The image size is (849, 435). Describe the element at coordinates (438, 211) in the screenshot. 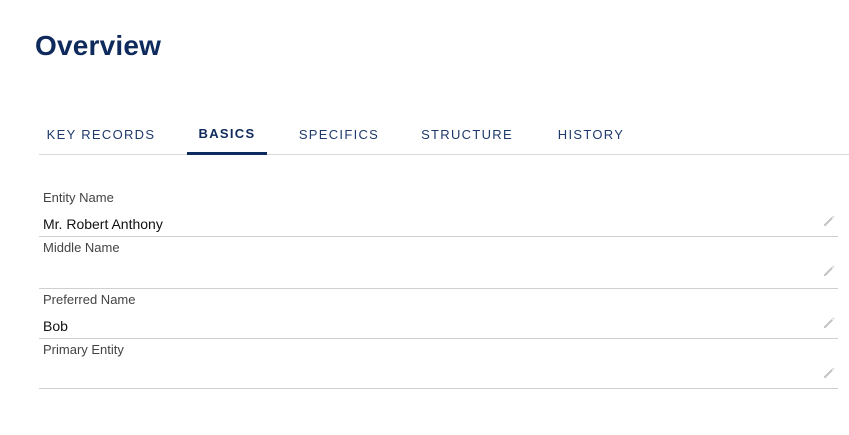

I see `entity-name-field: Entity Name Mr. Robert Anthony` at that location.